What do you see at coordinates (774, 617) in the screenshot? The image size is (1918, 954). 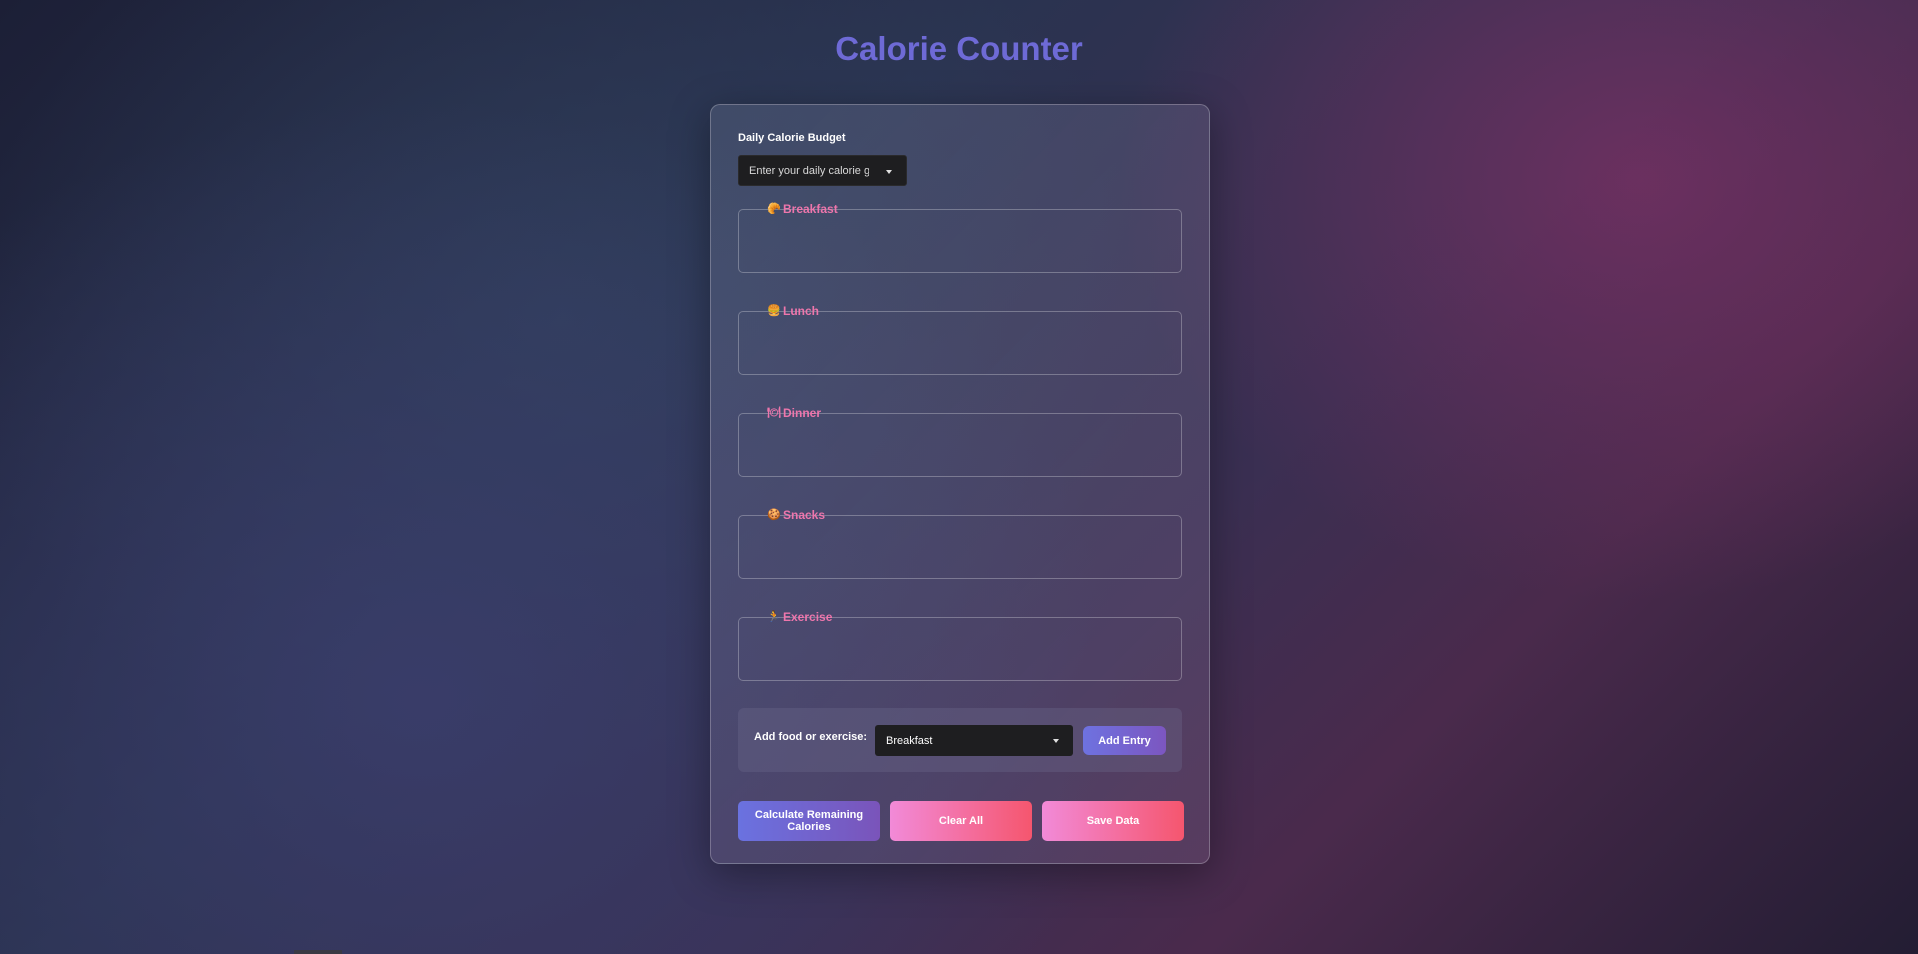 I see `running-icon: 🏃` at bounding box center [774, 617].